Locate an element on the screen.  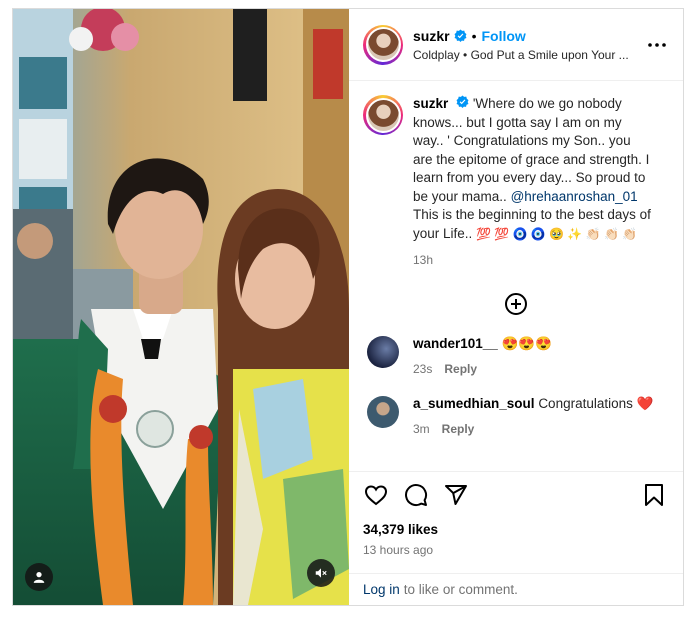
tagged-users-button is located at coordinates (39, 577).